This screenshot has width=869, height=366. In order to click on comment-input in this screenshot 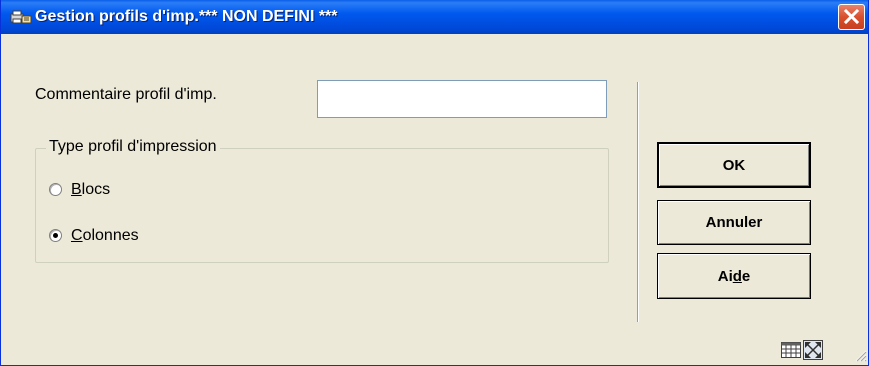, I will do `click(462, 99)`.